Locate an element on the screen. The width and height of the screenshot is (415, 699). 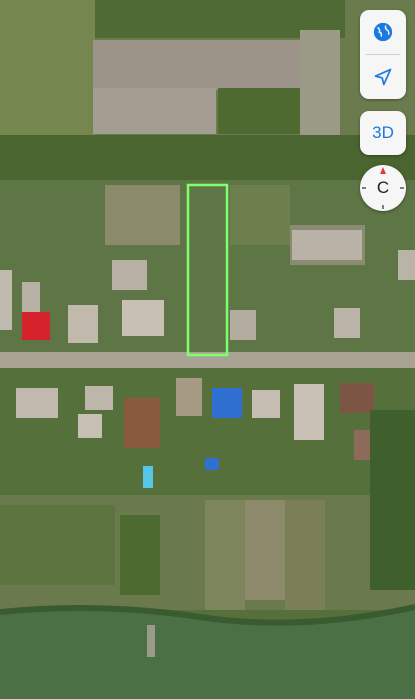
warehouse-roof is located at coordinates (199, 65).